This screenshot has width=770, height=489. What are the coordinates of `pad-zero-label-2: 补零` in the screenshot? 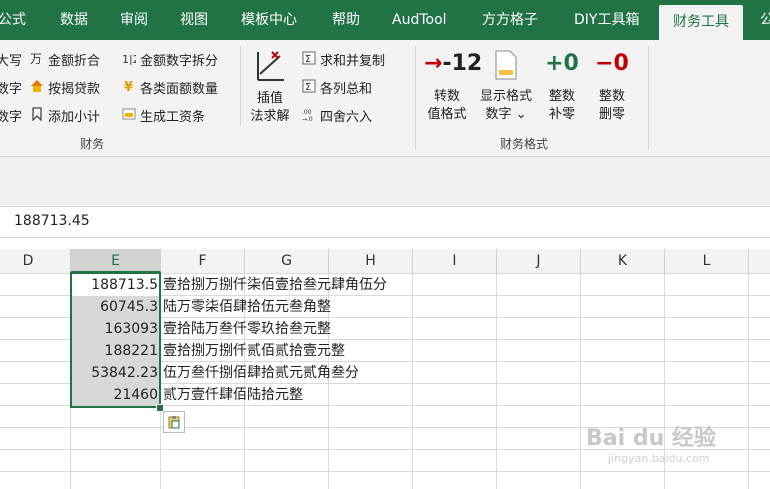 It's located at (561, 114).